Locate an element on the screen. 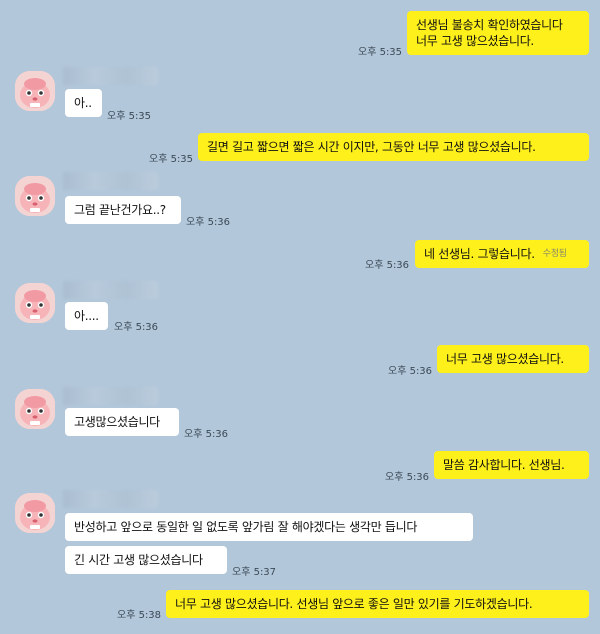 The height and width of the screenshot is (634, 600). message-bubble-sent: 네 선생님. 그렇습니다. 수정됨 is located at coordinates (502, 254).